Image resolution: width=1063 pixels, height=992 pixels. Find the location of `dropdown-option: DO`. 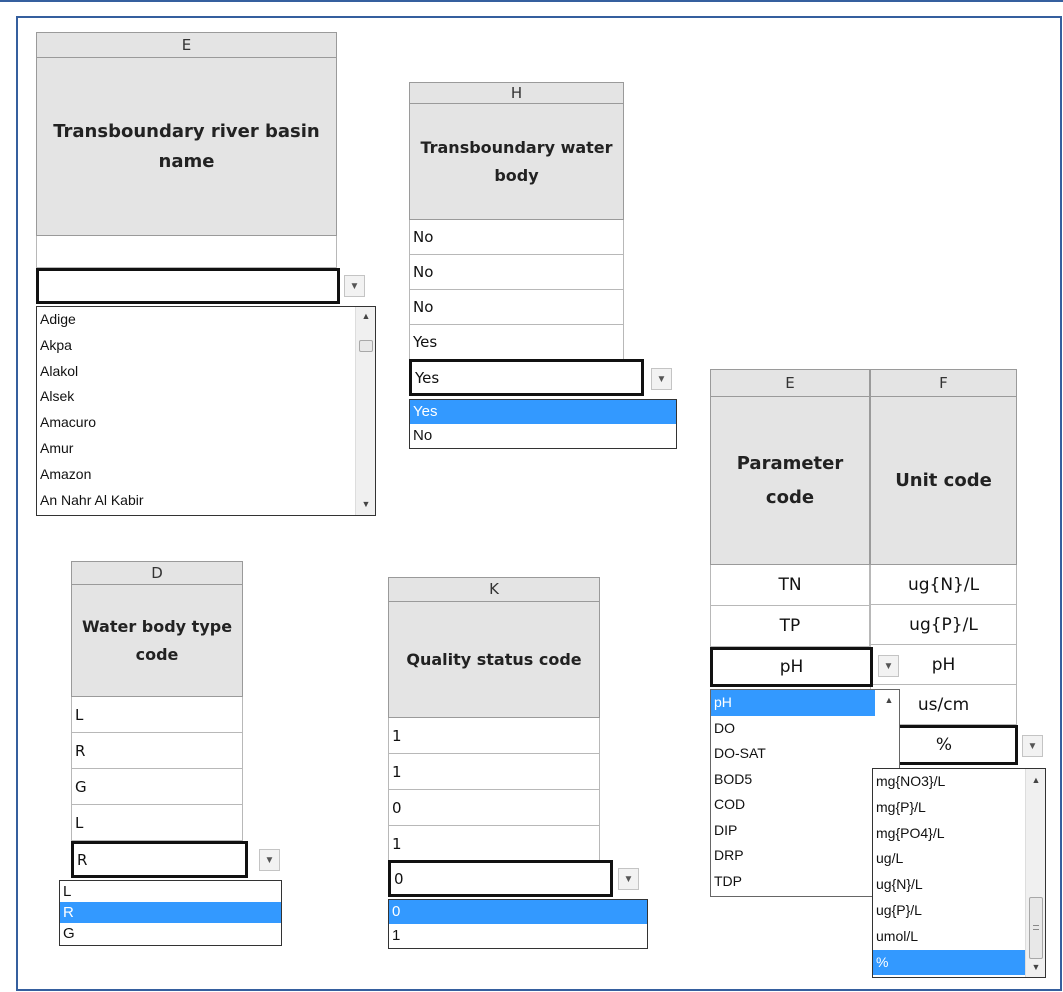

dropdown-option: DO is located at coordinates (793, 729).